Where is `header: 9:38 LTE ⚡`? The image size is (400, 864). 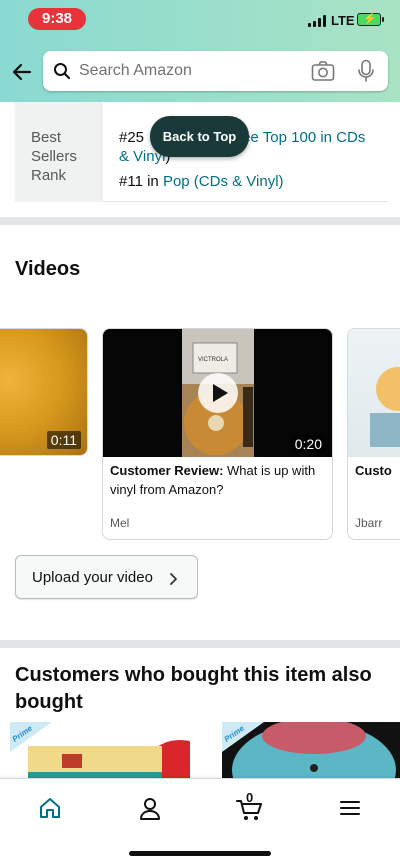 header: 9:38 LTE ⚡ is located at coordinates (200, 51).